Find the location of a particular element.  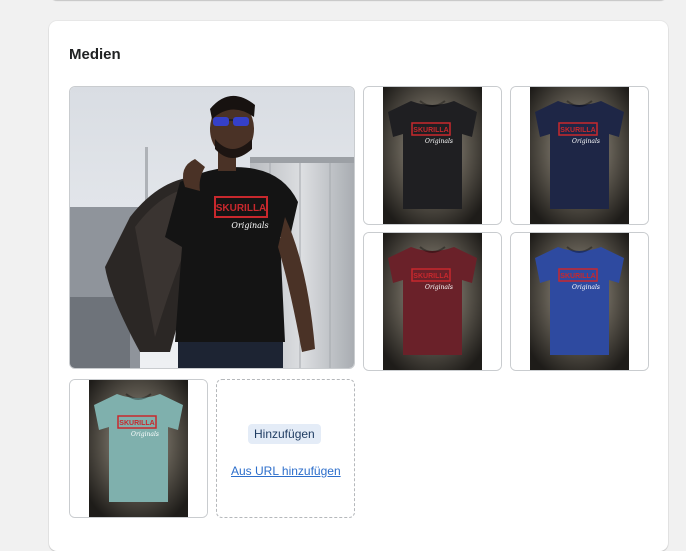

media-item-4: SKURILLA Originals is located at coordinates (432, 301).